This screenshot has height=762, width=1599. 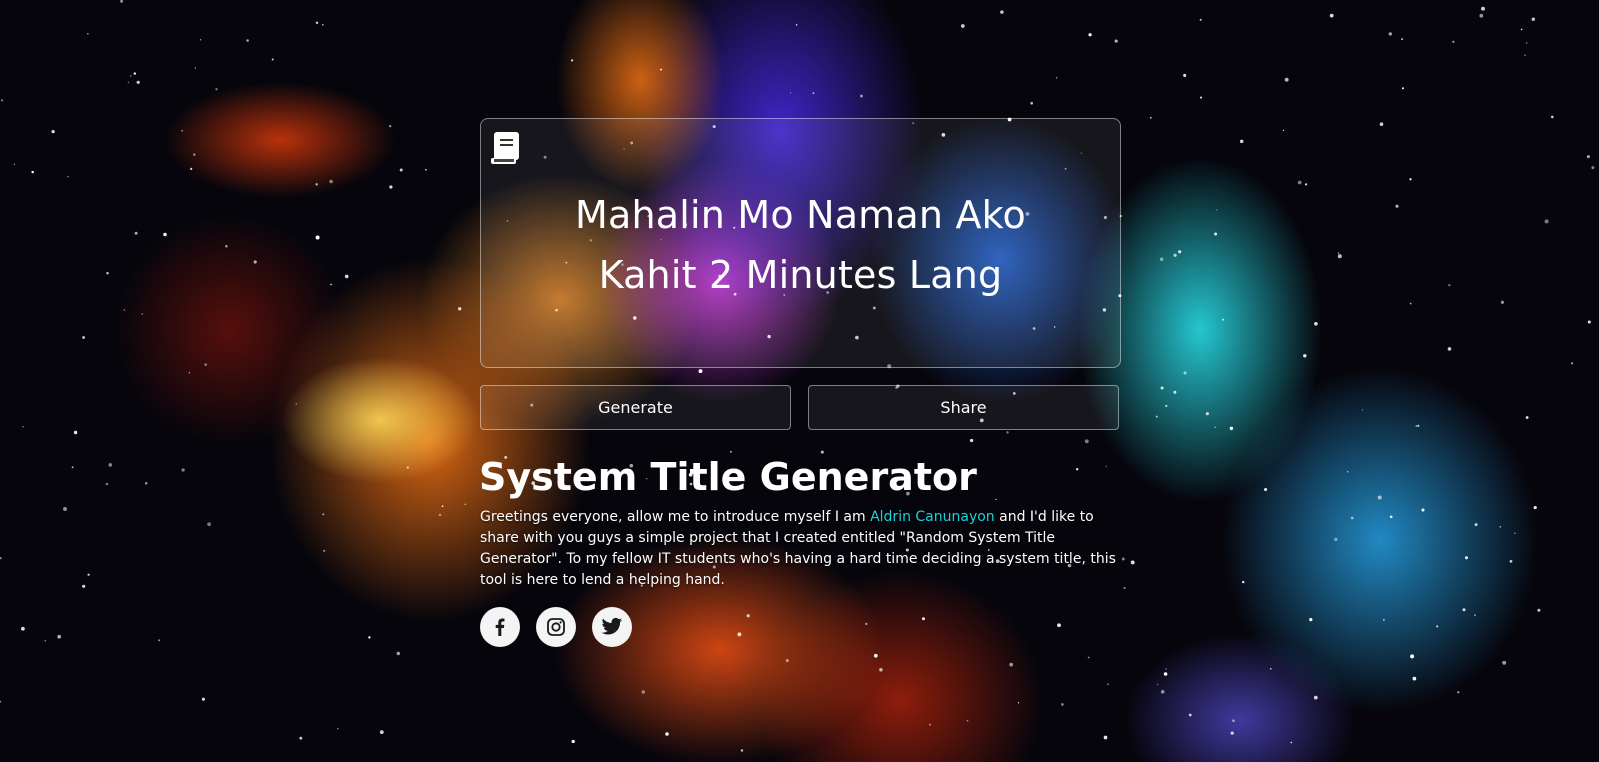 I want to click on twitter-button, so click(x=612, y=627).